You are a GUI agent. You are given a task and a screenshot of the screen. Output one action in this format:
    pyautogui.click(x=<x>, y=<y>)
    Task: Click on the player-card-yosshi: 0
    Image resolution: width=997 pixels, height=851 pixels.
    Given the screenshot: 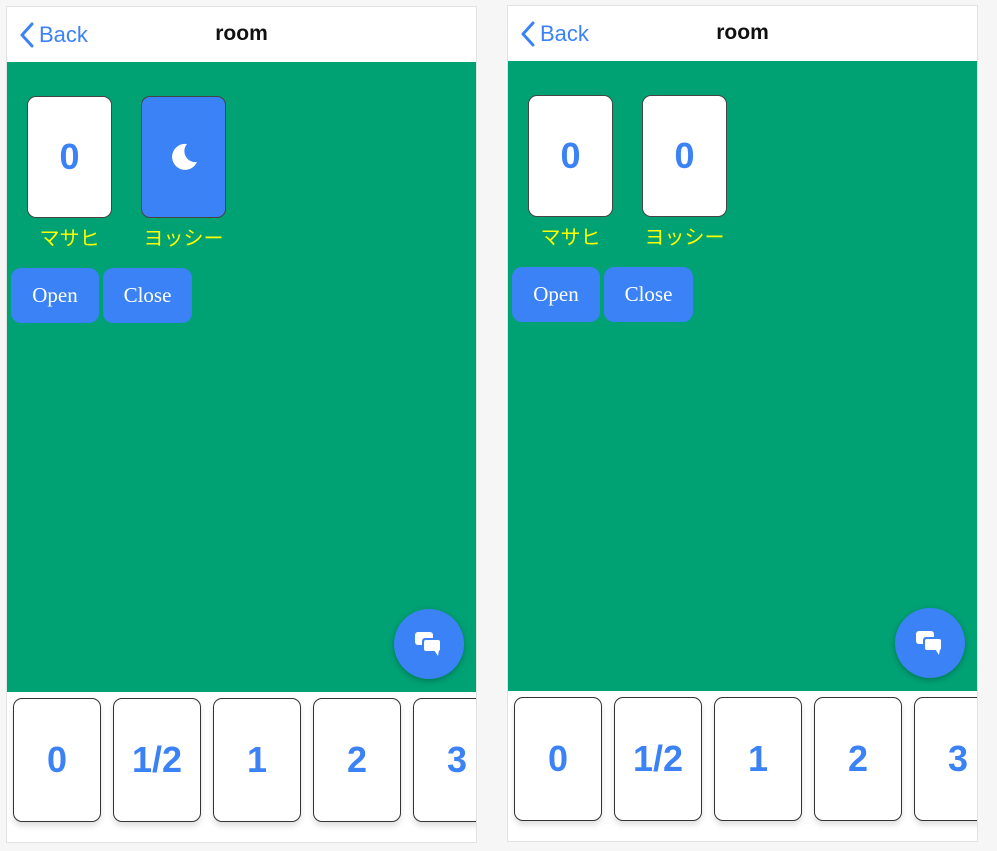 What is the action you would take?
    pyautogui.click(x=684, y=156)
    